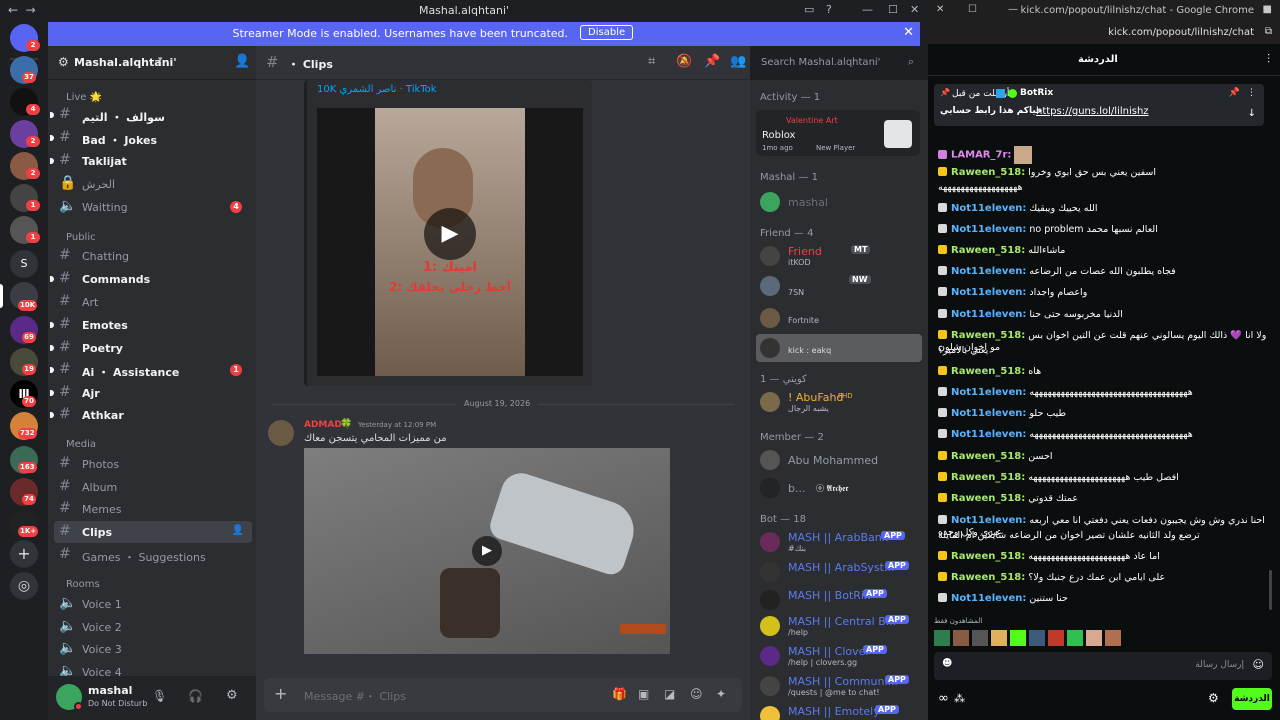  What do you see at coordinates (838, 133) in the screenshot?
I see `activity-card: Valentine Art Roblox 1mo ago New Player` at bounding box center [838, 133].